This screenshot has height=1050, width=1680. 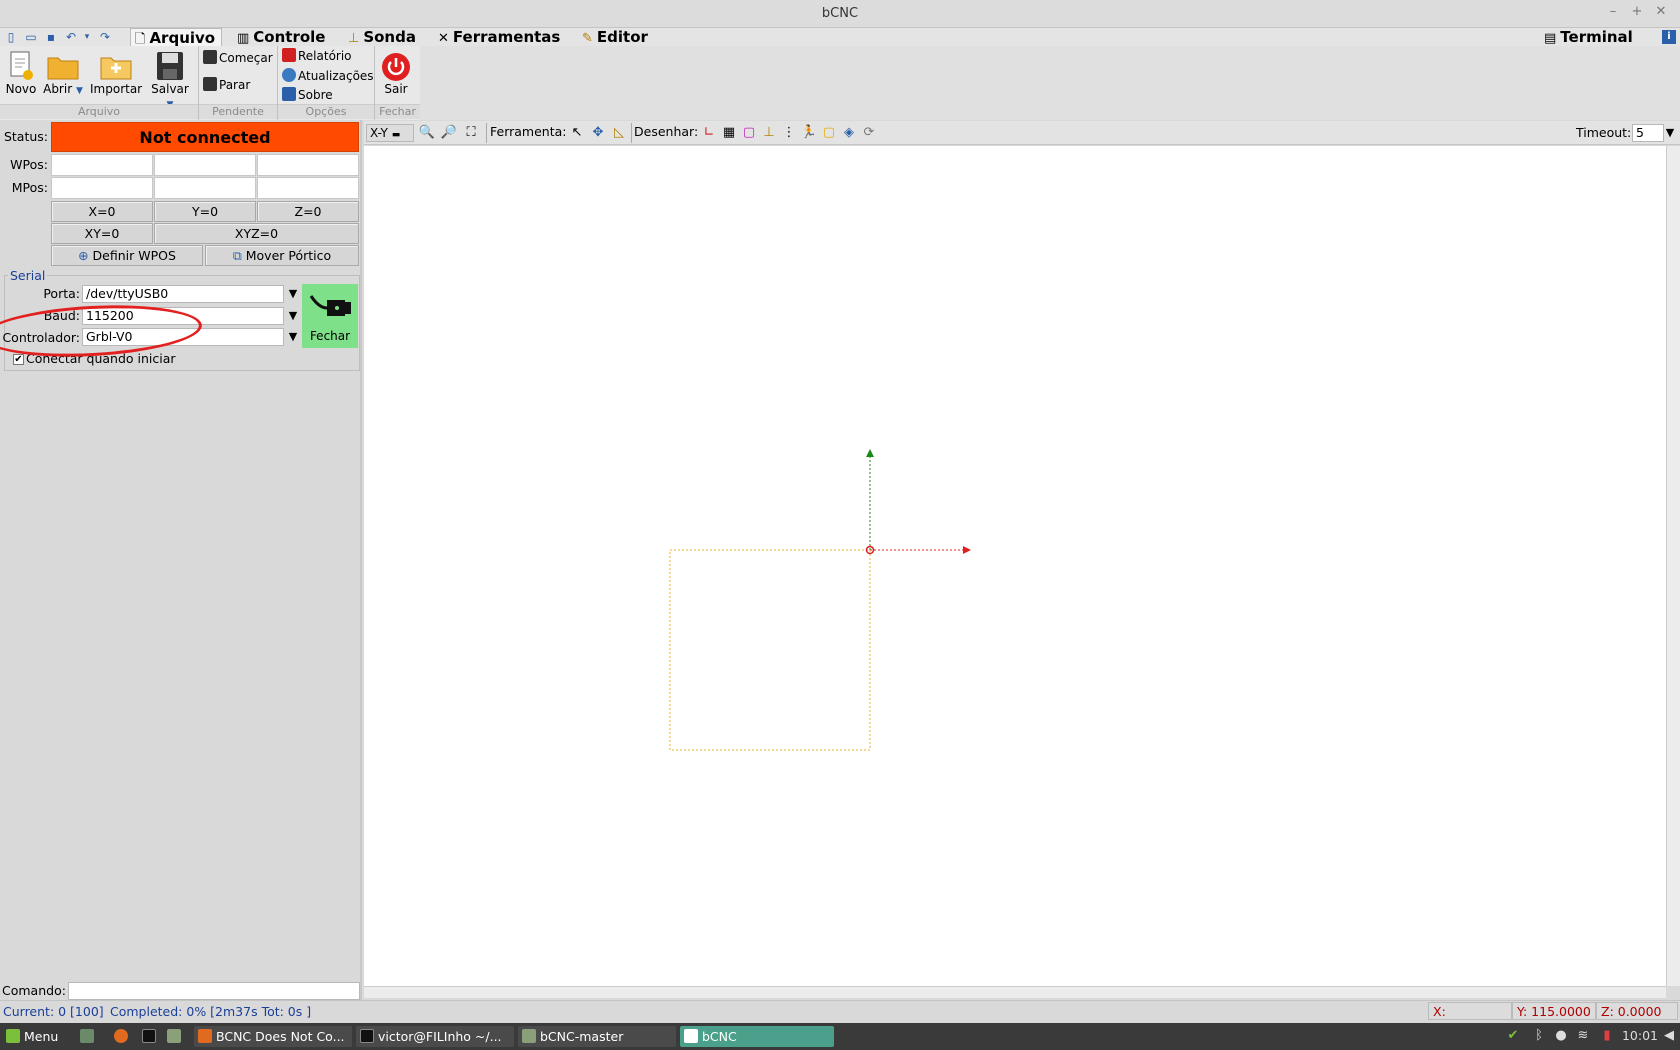 What do you see at coordinates (71, 37) in the screenshot?
I see `undo-icon: ↶` at bounding box center [71, 37].